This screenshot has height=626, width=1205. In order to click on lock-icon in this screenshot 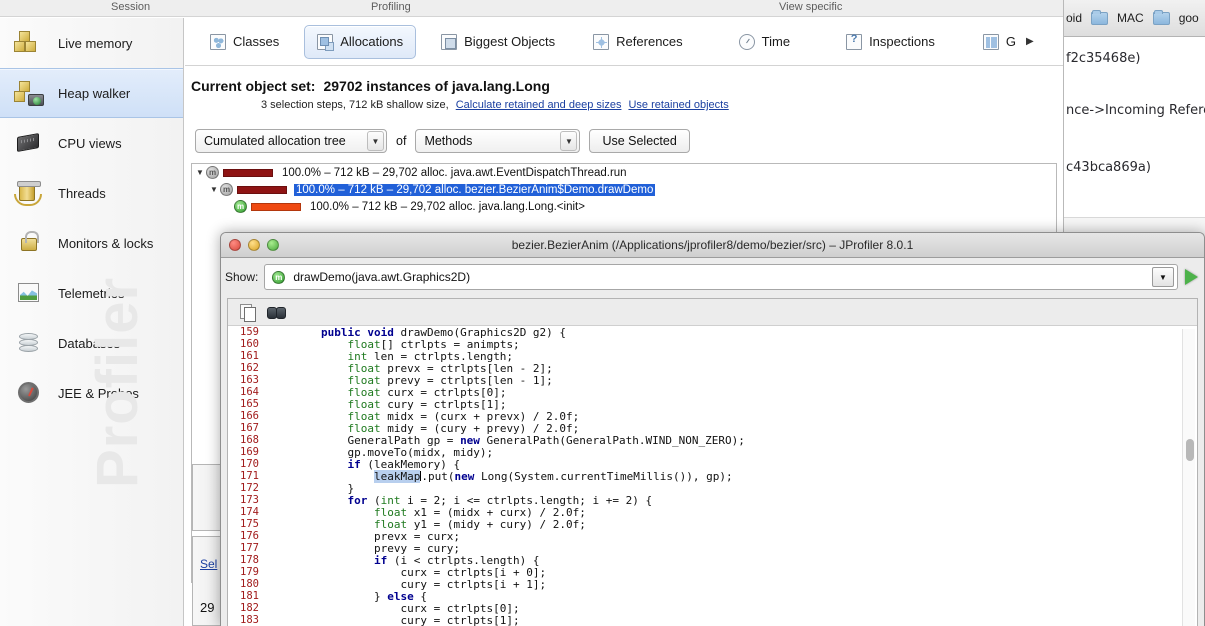, I will do `click(29, 243)`.